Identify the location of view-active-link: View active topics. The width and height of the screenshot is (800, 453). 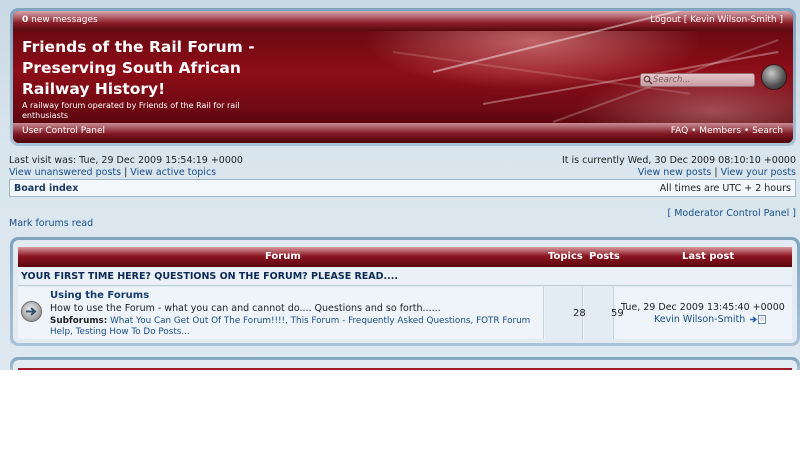
(173, 172).